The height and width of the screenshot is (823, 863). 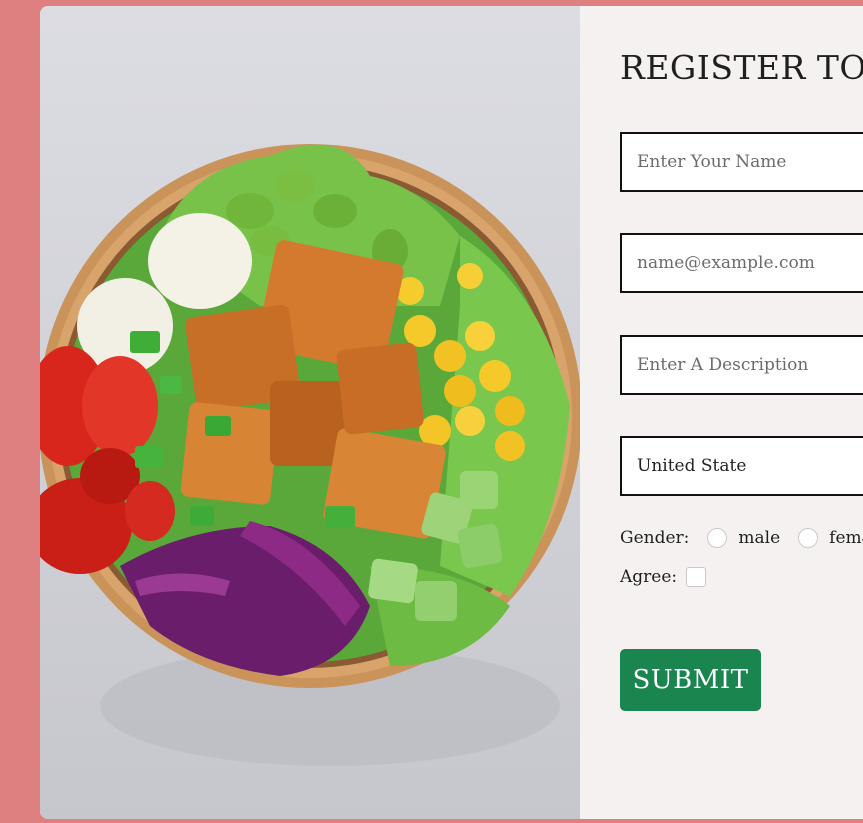 What do you see at coordinates (741, 263) in the screenshot?
I see `email-input` at bounding box center [741, 263].